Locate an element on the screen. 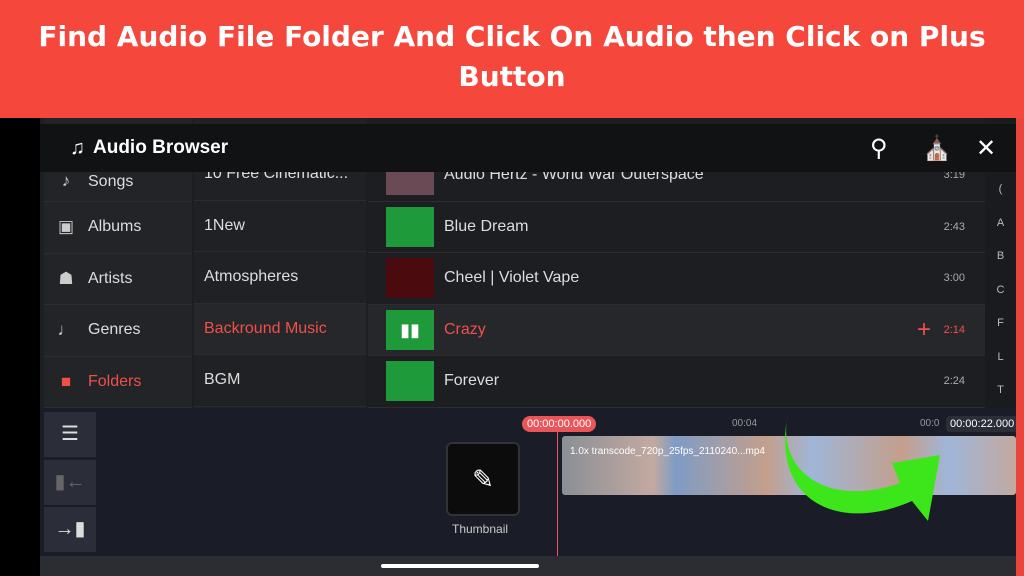 The height and width of the screenshot is (576, 1024). track-title: Cheel | Violet Vape is located at coordinates (512, 278).